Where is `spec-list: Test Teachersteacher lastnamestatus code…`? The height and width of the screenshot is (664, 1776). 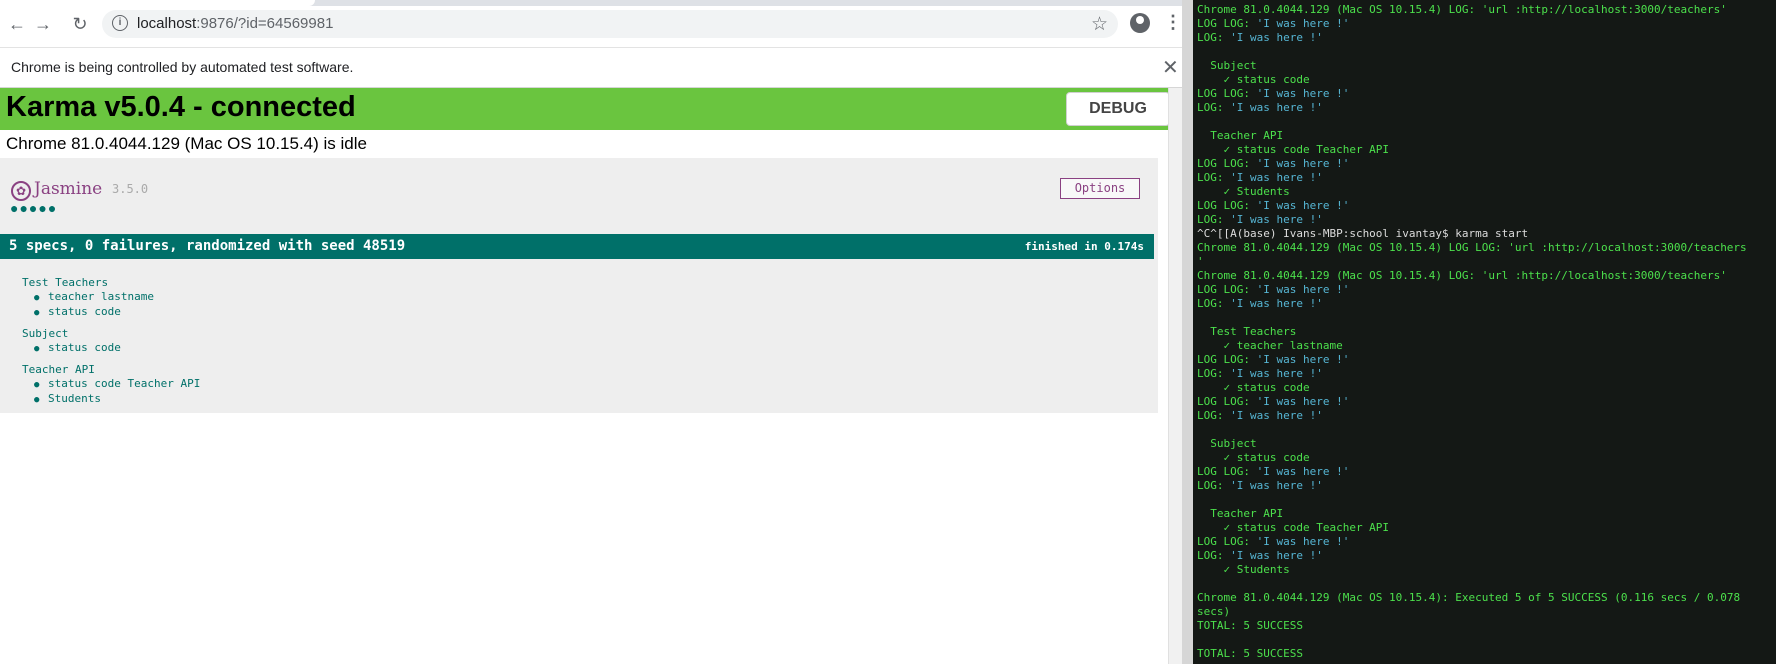 spec-list: Test Teachersteacher lastnamestatus code… is located at coordinates (111, 345).